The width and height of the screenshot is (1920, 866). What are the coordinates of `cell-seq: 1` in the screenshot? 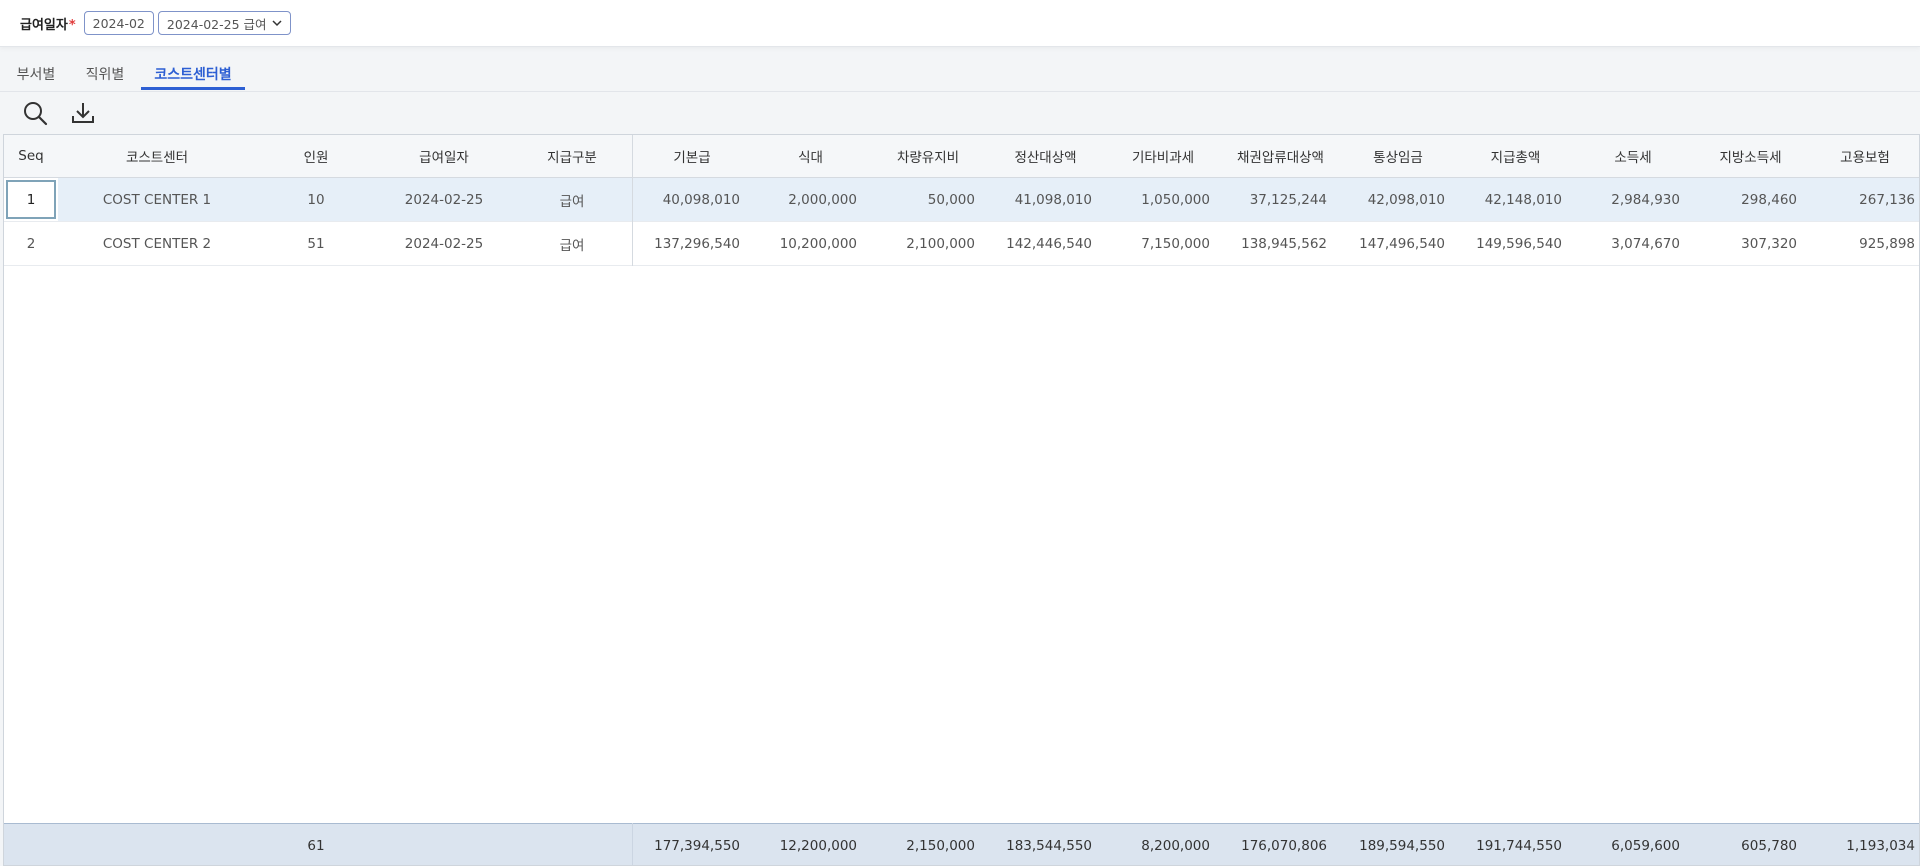 It's located at (31, 199).